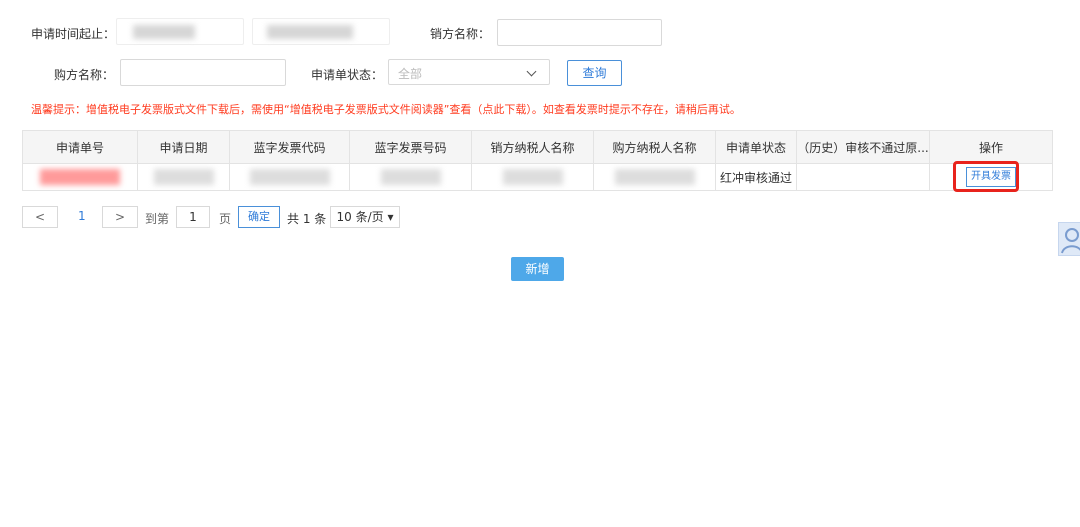 The height and width of the screenshot is (527, 1080). Describe the element at coordinates (469, 72) in the screenshot. I see `status-select: 全部` at that location.